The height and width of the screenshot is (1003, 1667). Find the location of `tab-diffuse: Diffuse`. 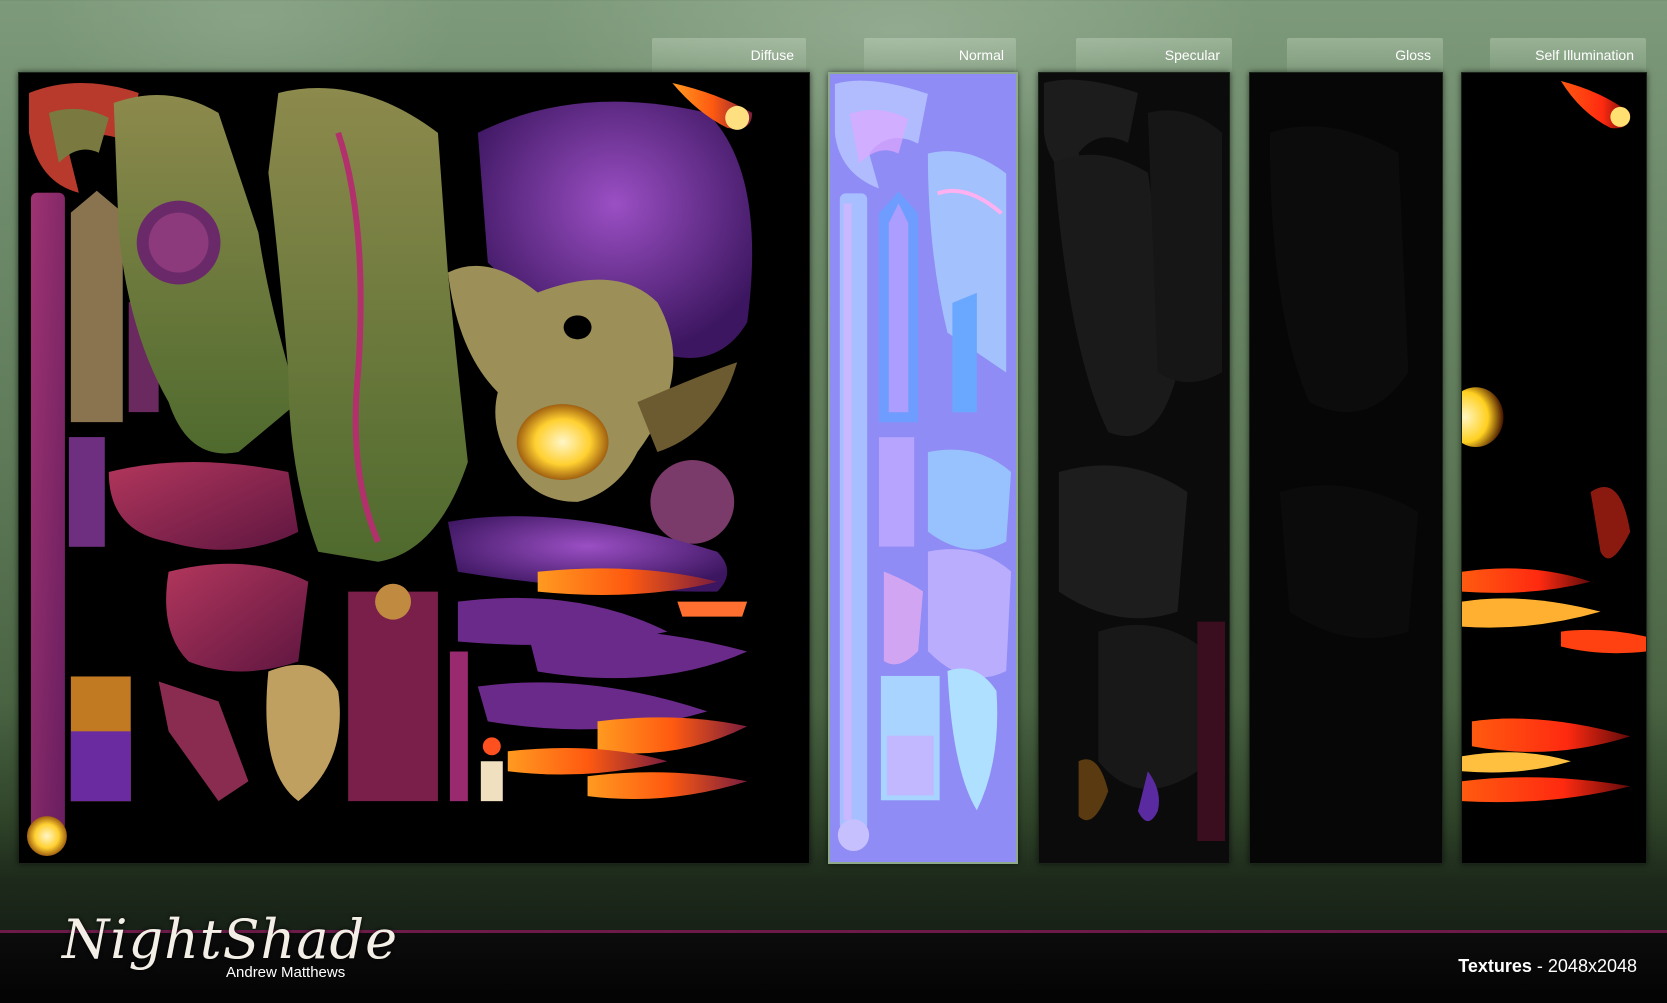

tab-diffuse: Diffuse is located at coordinates (729, 55).